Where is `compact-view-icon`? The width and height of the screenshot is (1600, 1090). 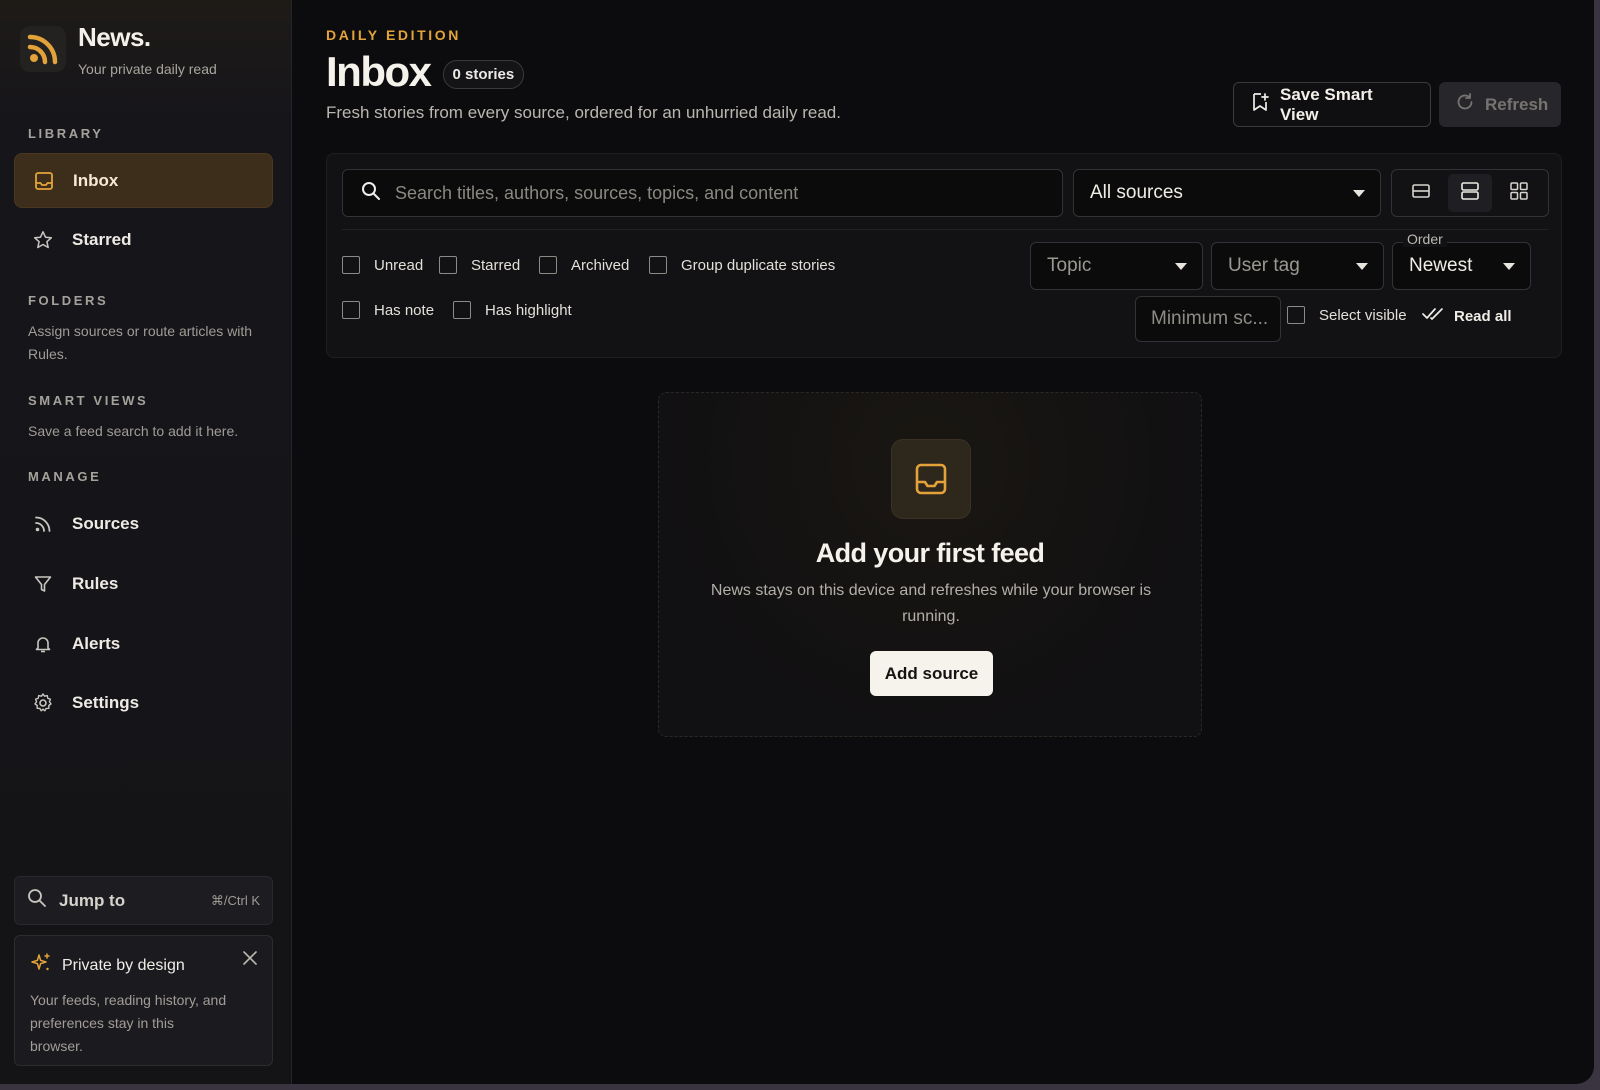 compact-view-icon is located at coordinates (1421, 193).